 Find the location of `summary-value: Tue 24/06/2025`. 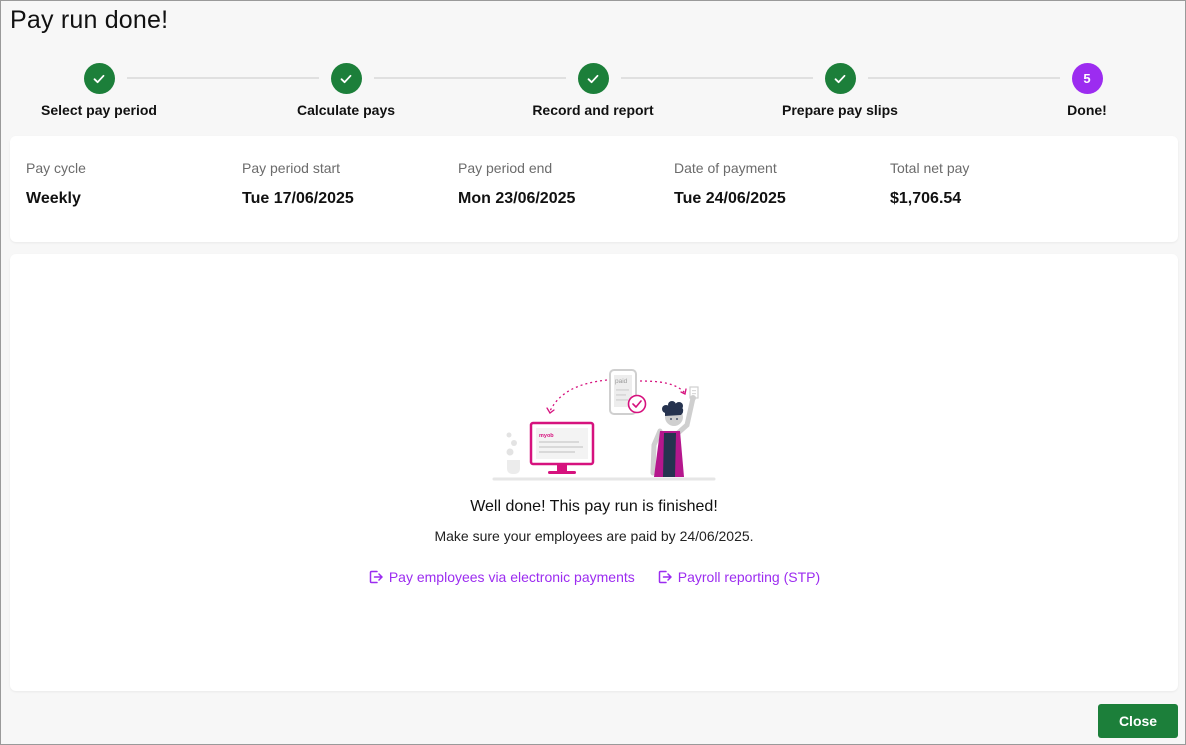

summary-value: Tue 24/06/2025 is located at coordinates (730, 198).